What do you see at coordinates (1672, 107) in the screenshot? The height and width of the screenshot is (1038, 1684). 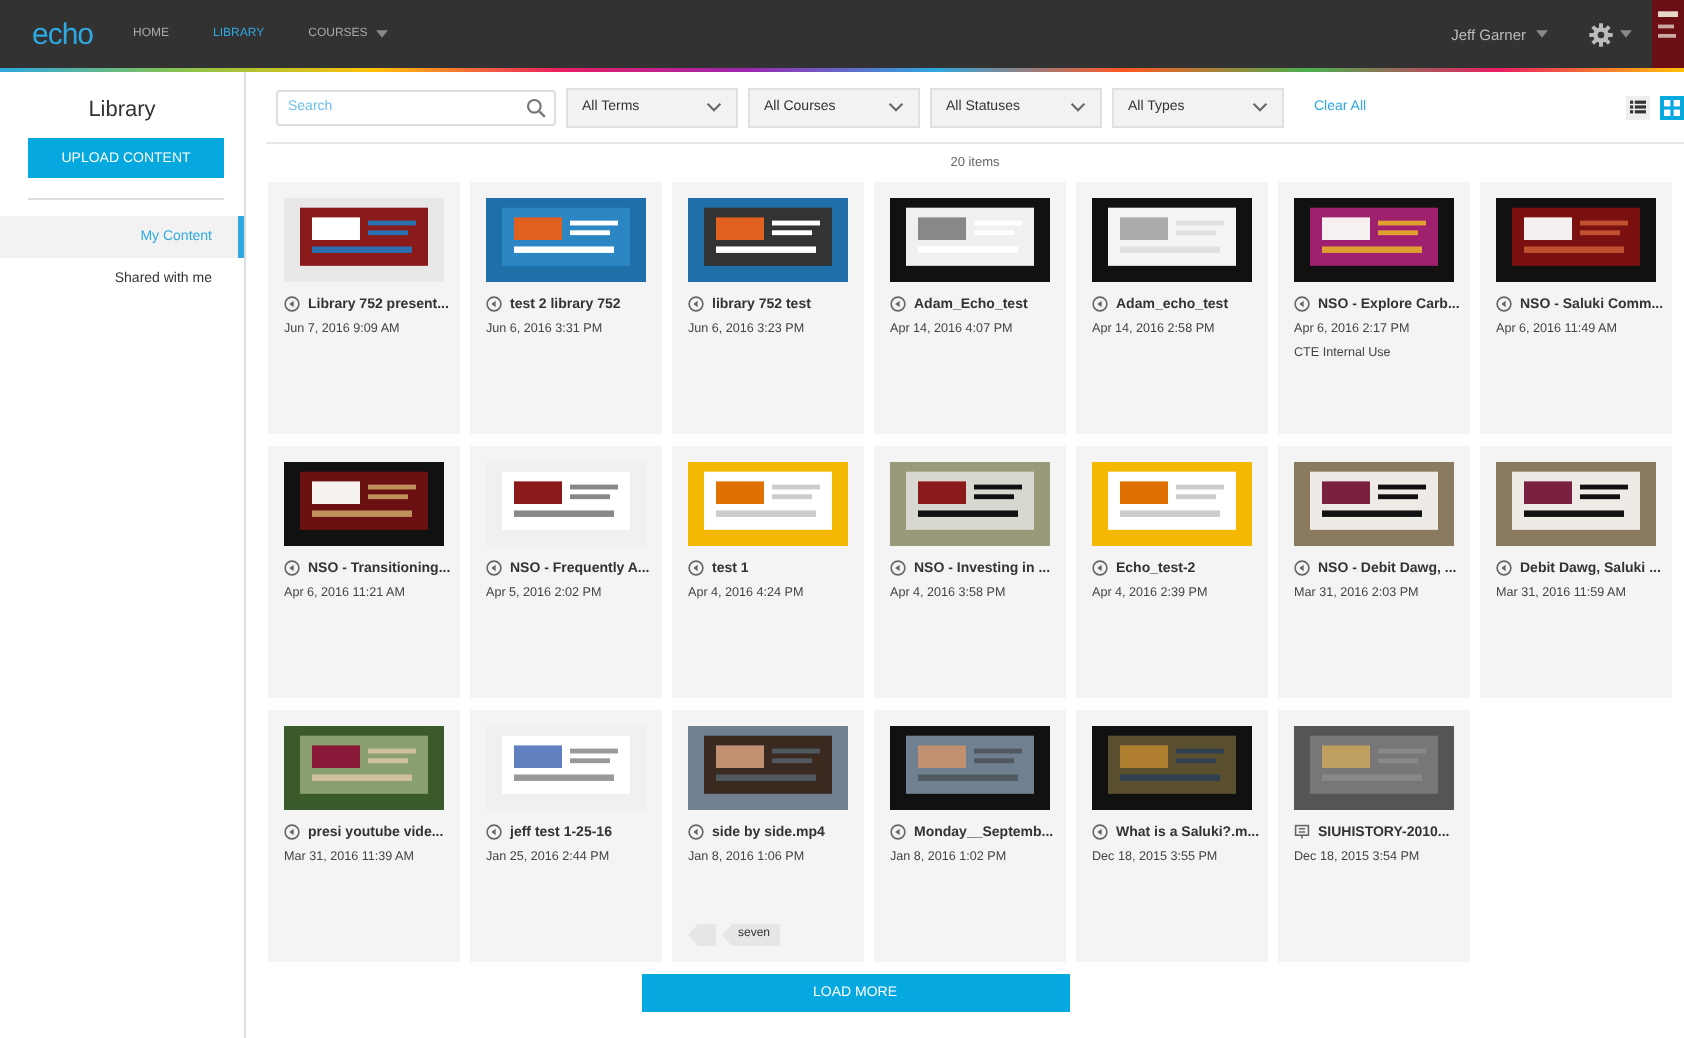 I see `grid-view-button` at bounding box center [1672, 107].